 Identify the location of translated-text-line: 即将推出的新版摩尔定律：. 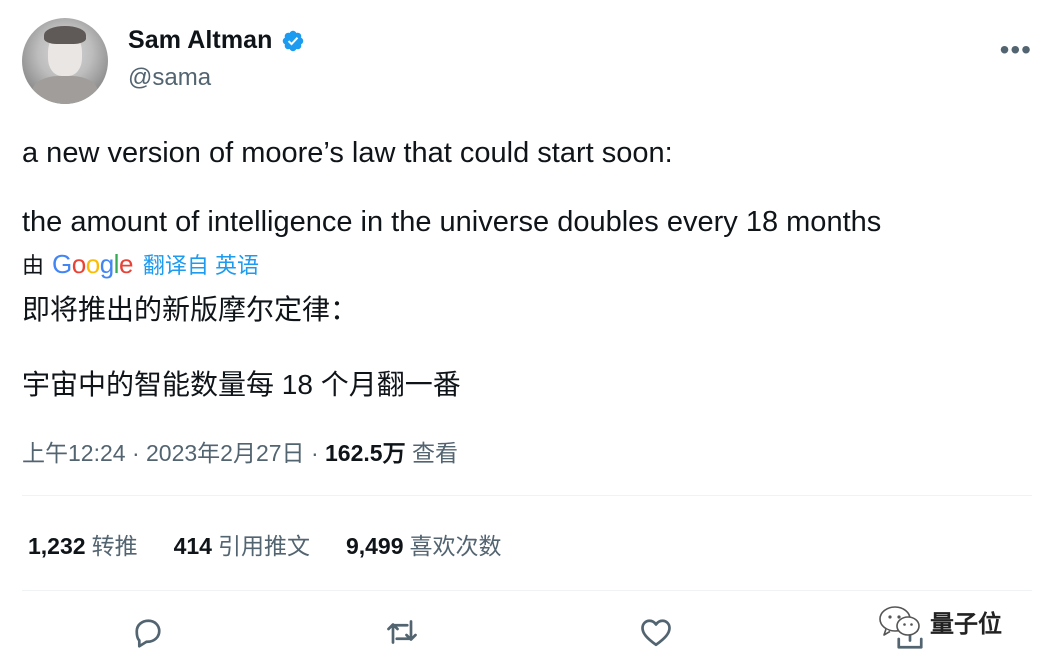
(190, 309).